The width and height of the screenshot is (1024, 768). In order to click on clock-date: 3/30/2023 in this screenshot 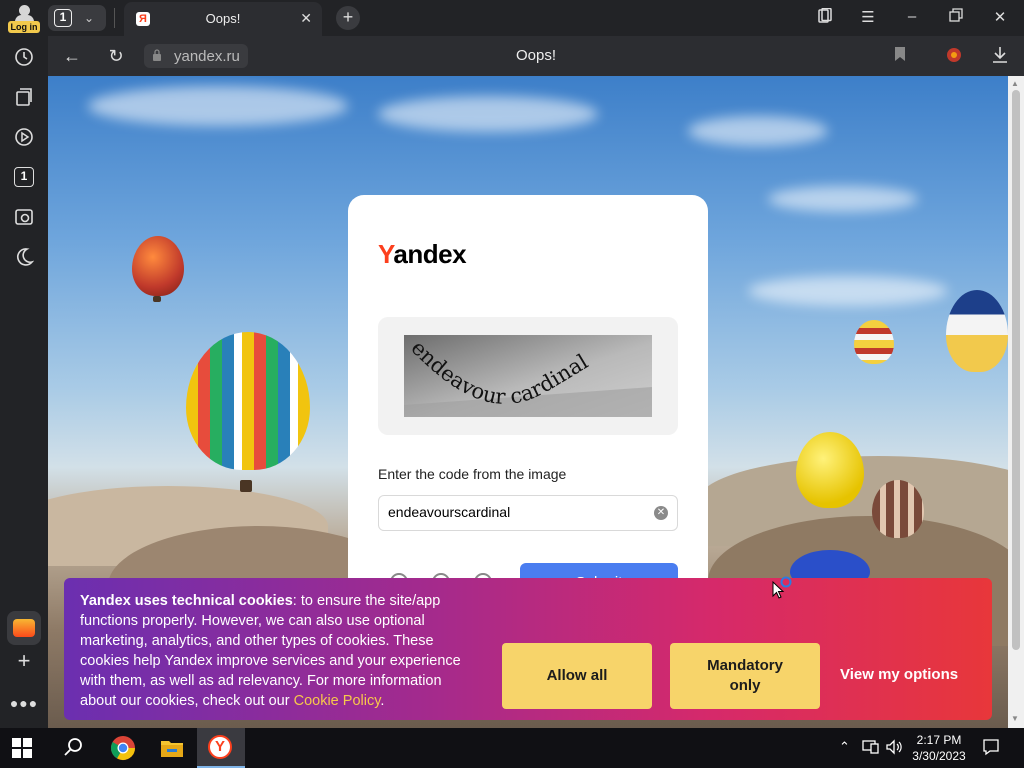, I will do `click(939, 756)`.